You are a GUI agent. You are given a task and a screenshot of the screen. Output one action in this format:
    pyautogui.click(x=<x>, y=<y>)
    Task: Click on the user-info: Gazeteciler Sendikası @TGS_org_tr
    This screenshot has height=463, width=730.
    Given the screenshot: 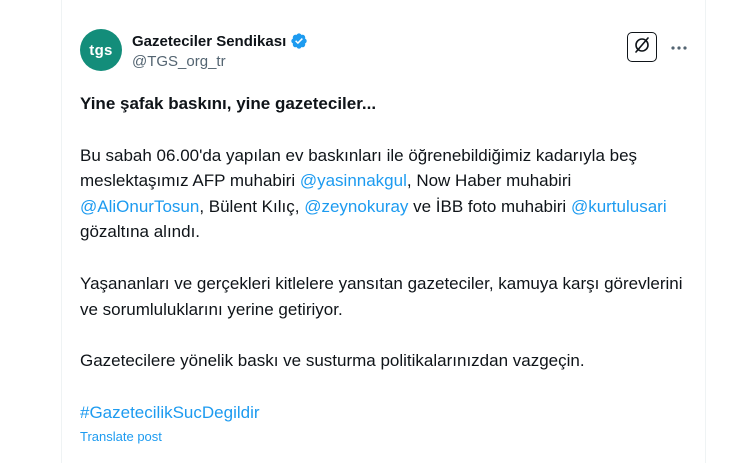 What is the action you would take?
    pyautogui.click(x=220, y=50)
    